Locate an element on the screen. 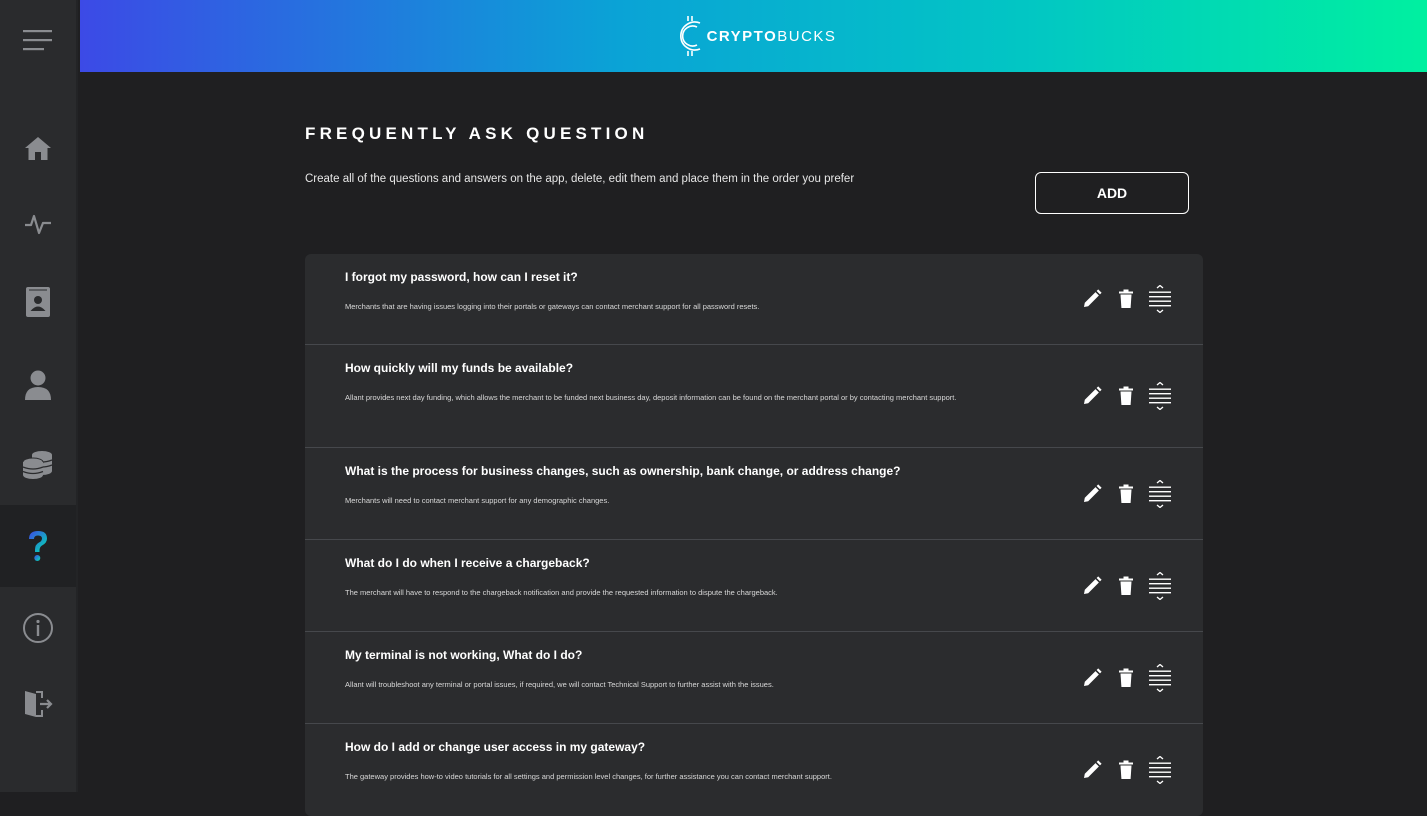  sidebar-item-contacts is located at coordinates (38, 302).